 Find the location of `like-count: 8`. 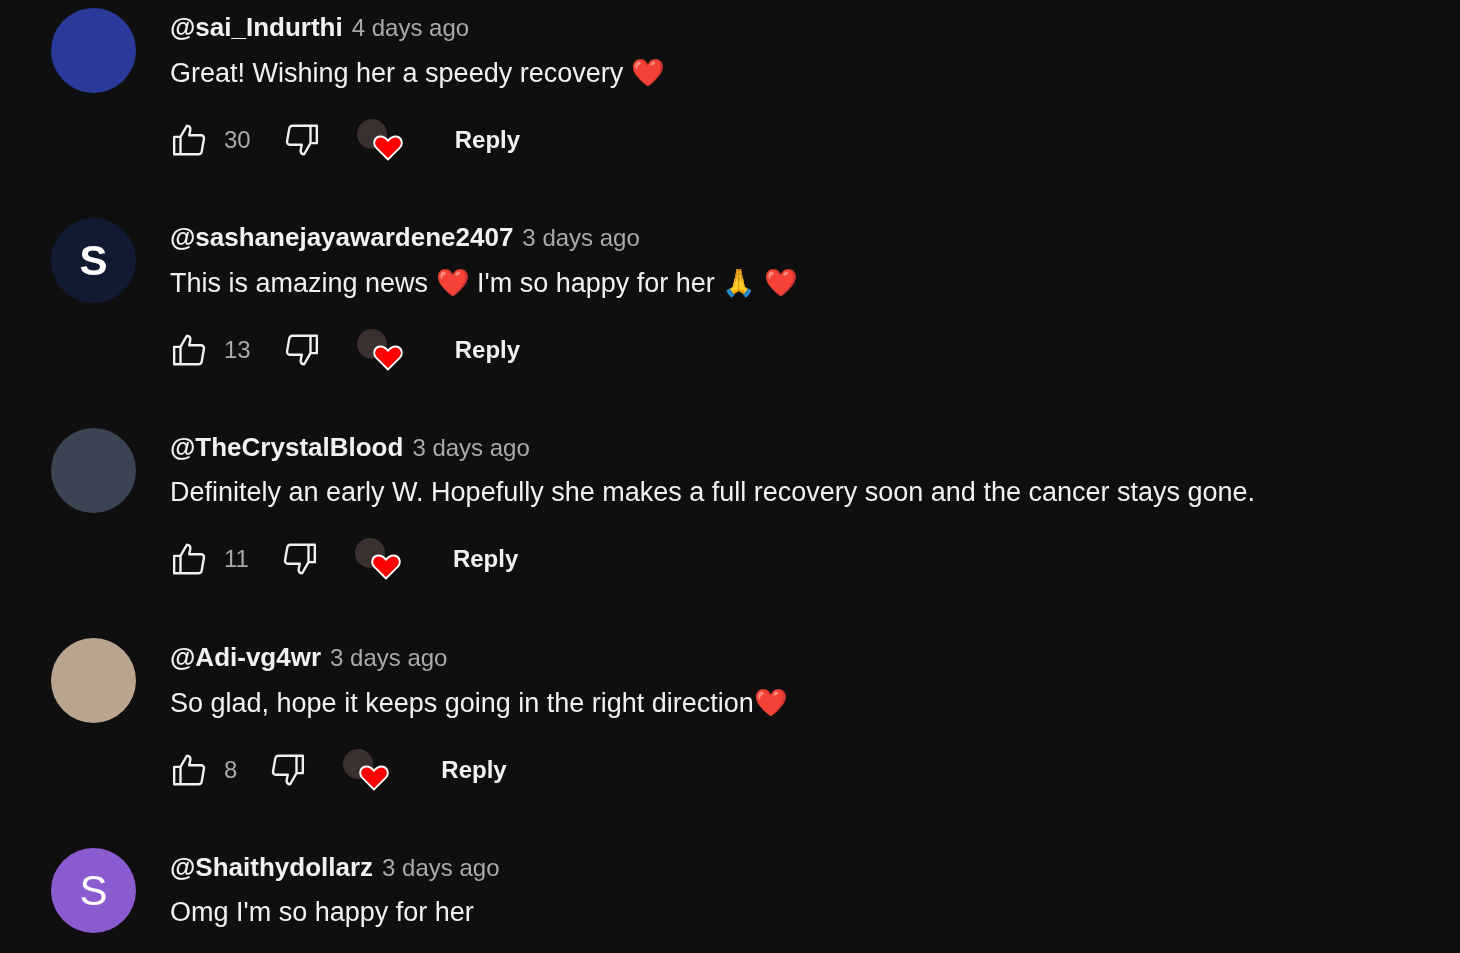

like-count: 8 is located at coordinates (231, 770).